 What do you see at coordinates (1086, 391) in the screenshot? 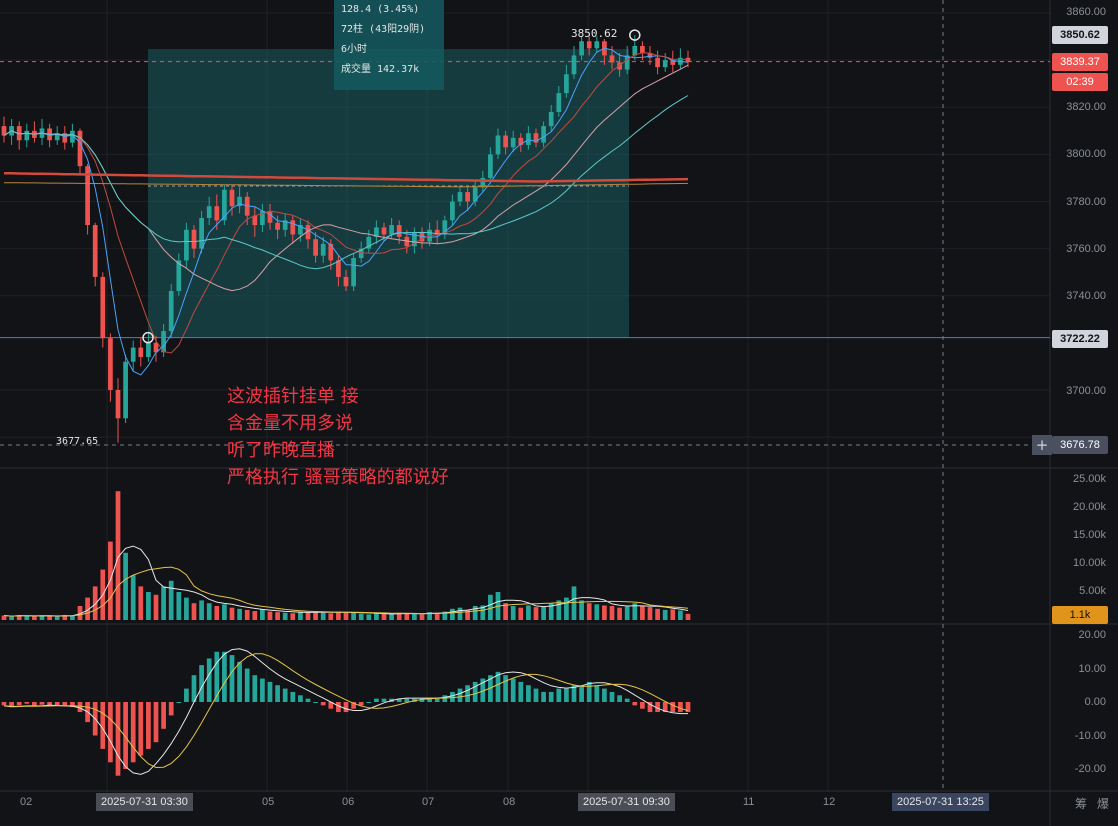
I see `price-tick: 3700.00` at bounding box center [1086, 391].